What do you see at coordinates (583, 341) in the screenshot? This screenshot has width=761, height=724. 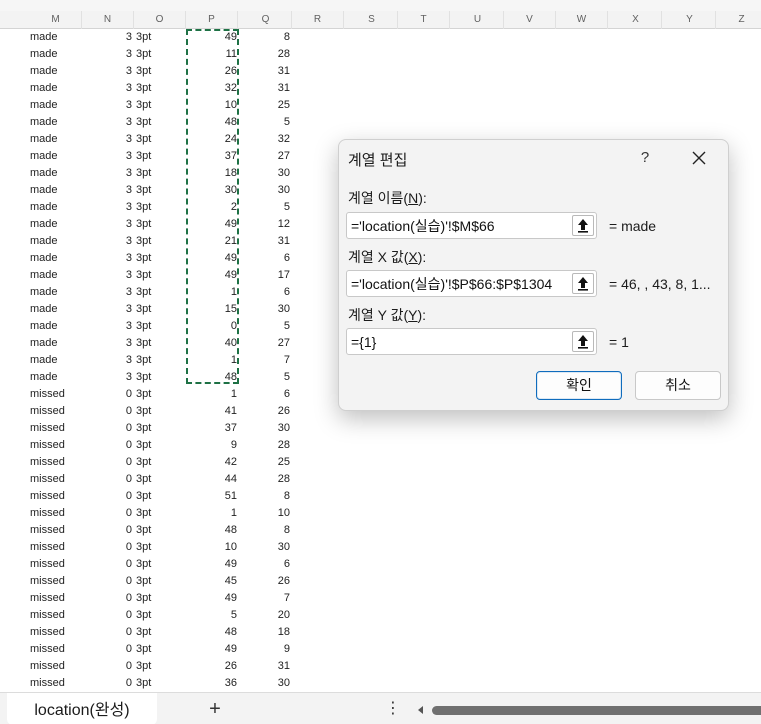 I see `series-y-collapse-button` at bounding box center [583, 341].